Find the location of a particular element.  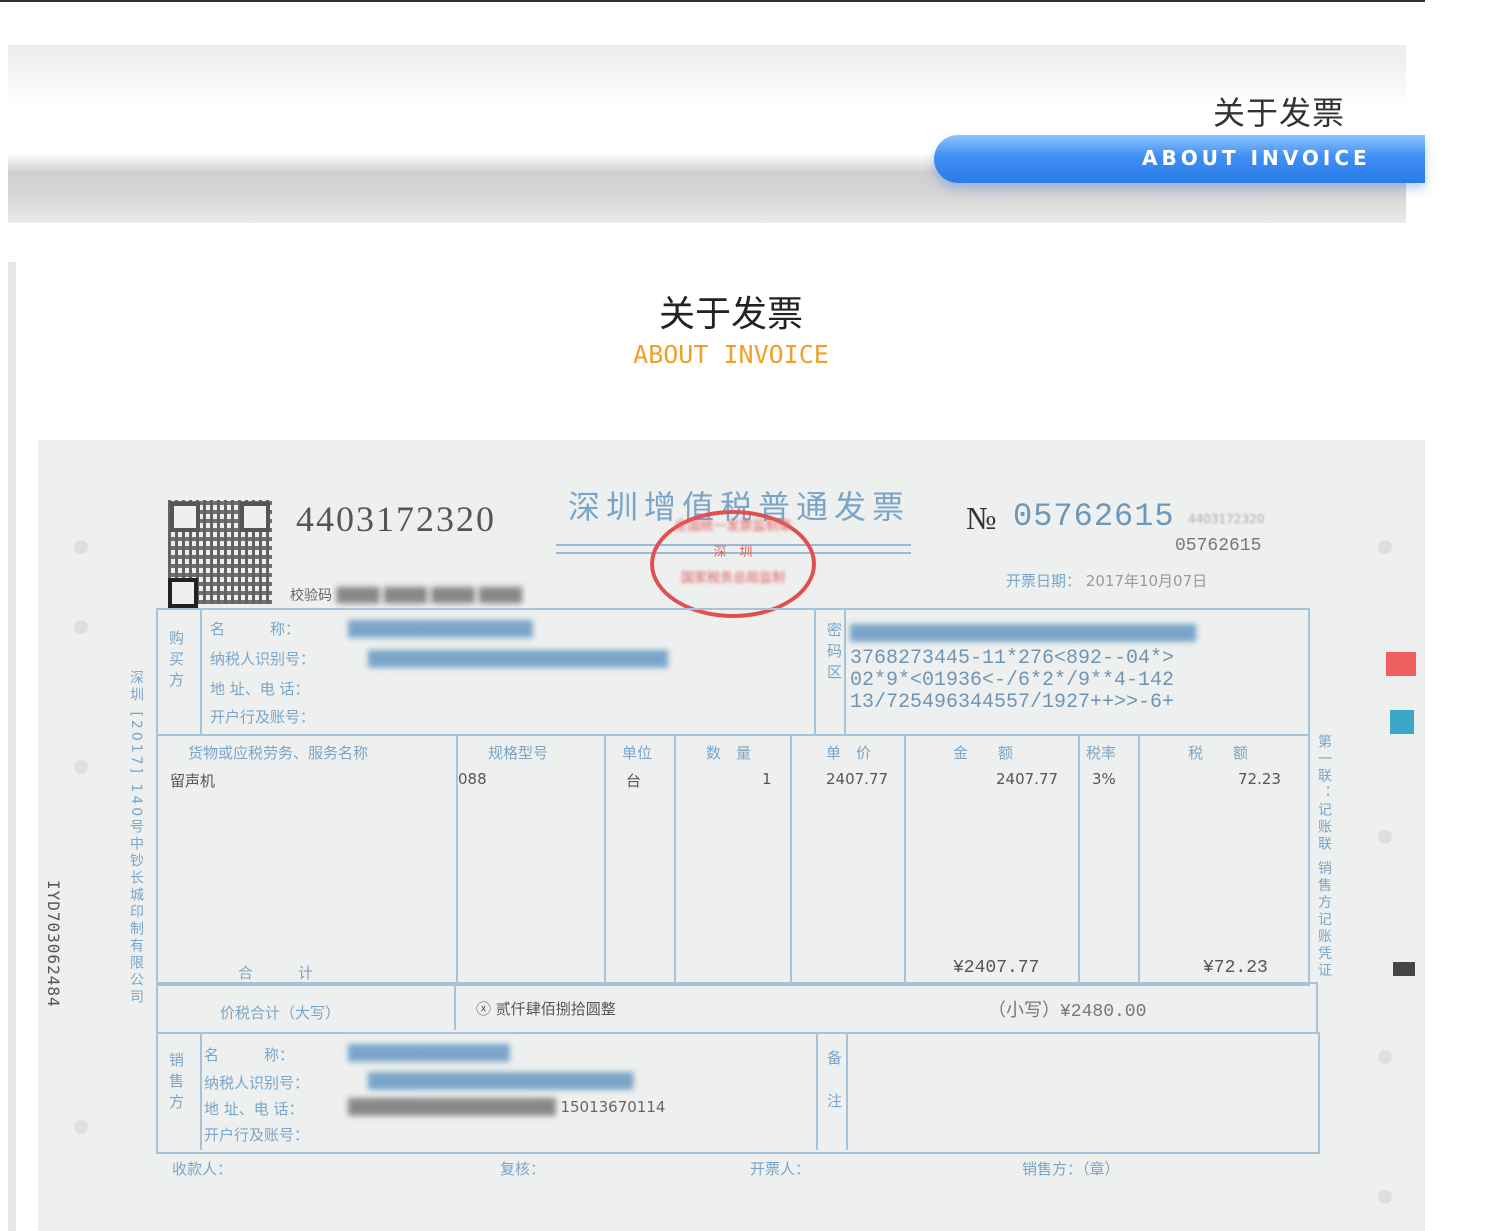

color-mark-black is located at coordinates (1404, 969).